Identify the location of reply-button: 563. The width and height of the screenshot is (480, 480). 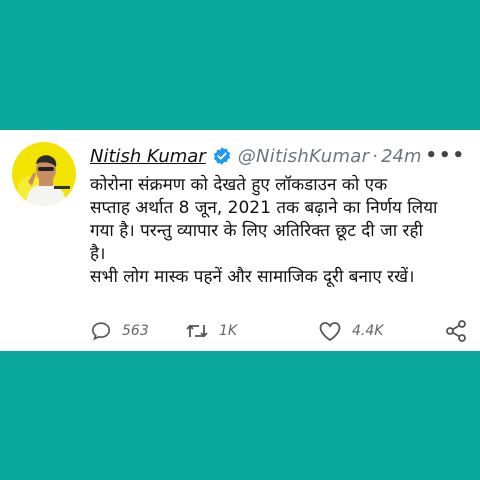
(137, 331).